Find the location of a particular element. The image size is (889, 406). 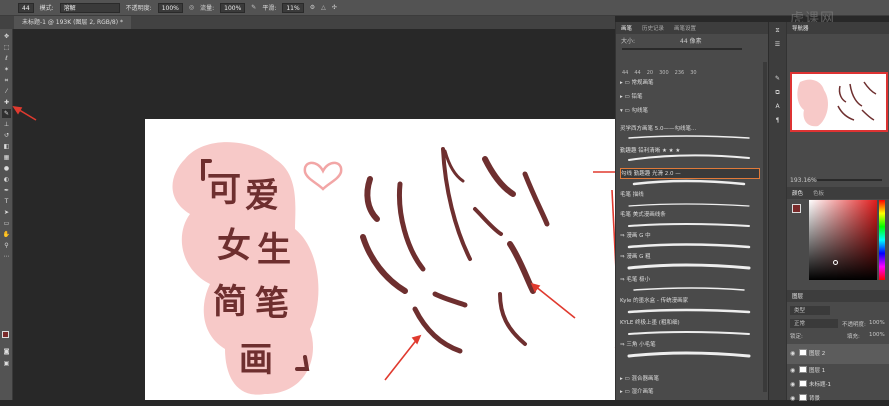

color-picker-handle is located at coordinates (835, 262).